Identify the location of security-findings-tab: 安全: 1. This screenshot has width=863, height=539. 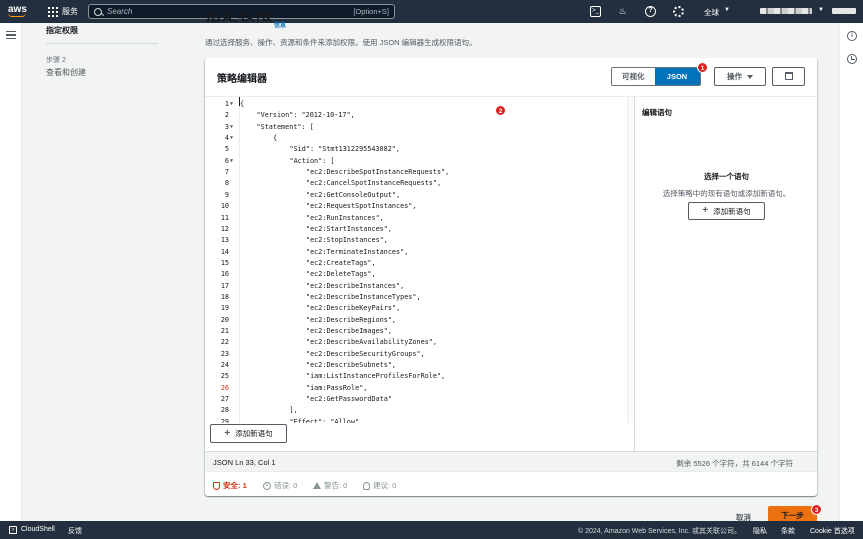
(230, 485).